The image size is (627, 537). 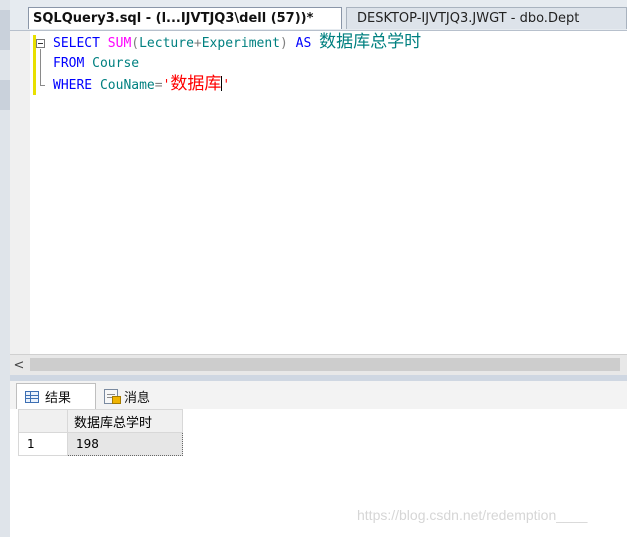 I want to click on column-header: 数据库总学时, so click(x=125, y=421).